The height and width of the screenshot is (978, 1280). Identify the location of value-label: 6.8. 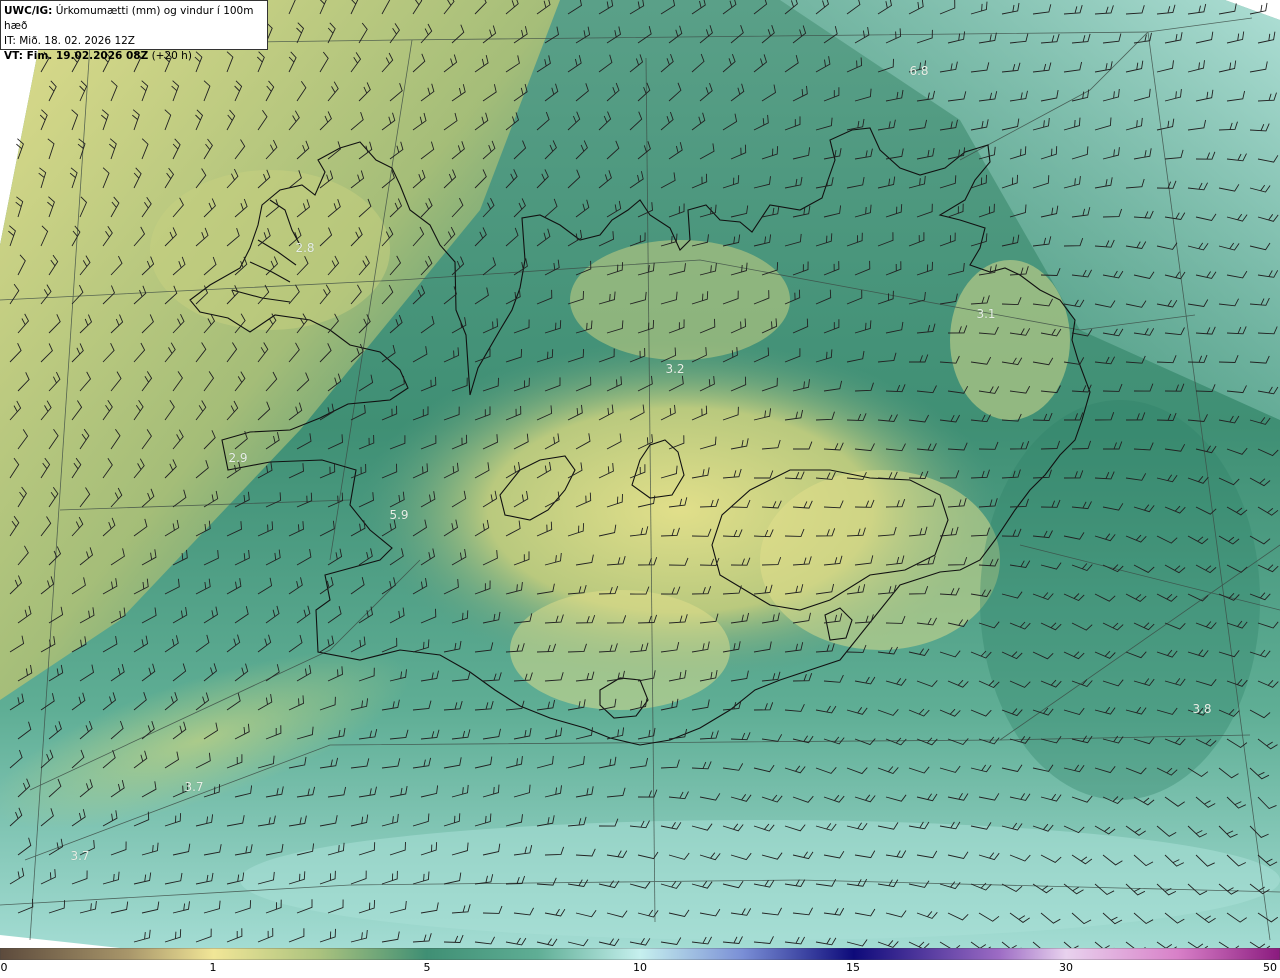
(919, 71).